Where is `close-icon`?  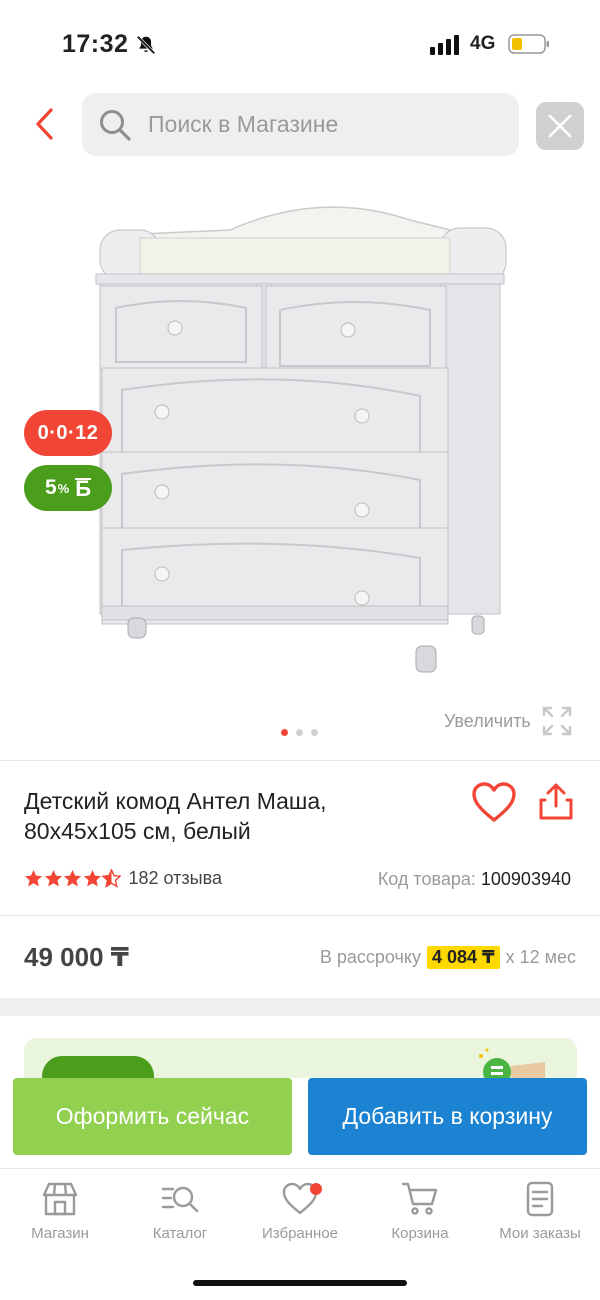
close-icon is located at coordinates (560, 126).